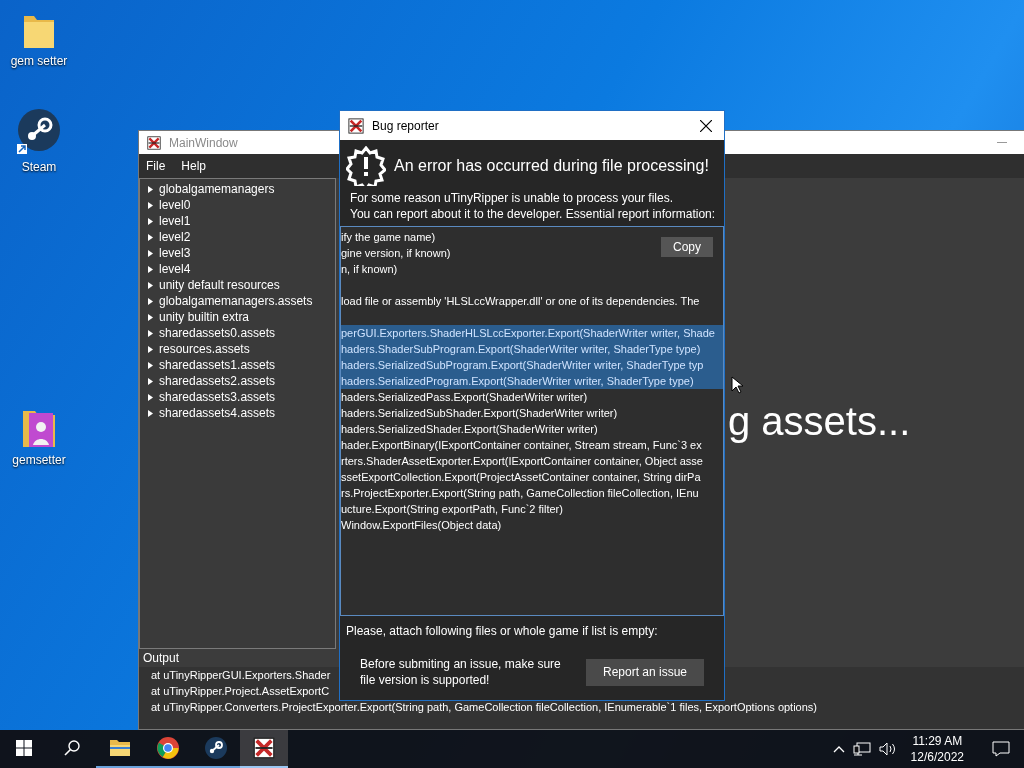 Image resolution: width=1024 pixels, height=768 pixels. I want to click on notification-icon, so click(1001, 749).